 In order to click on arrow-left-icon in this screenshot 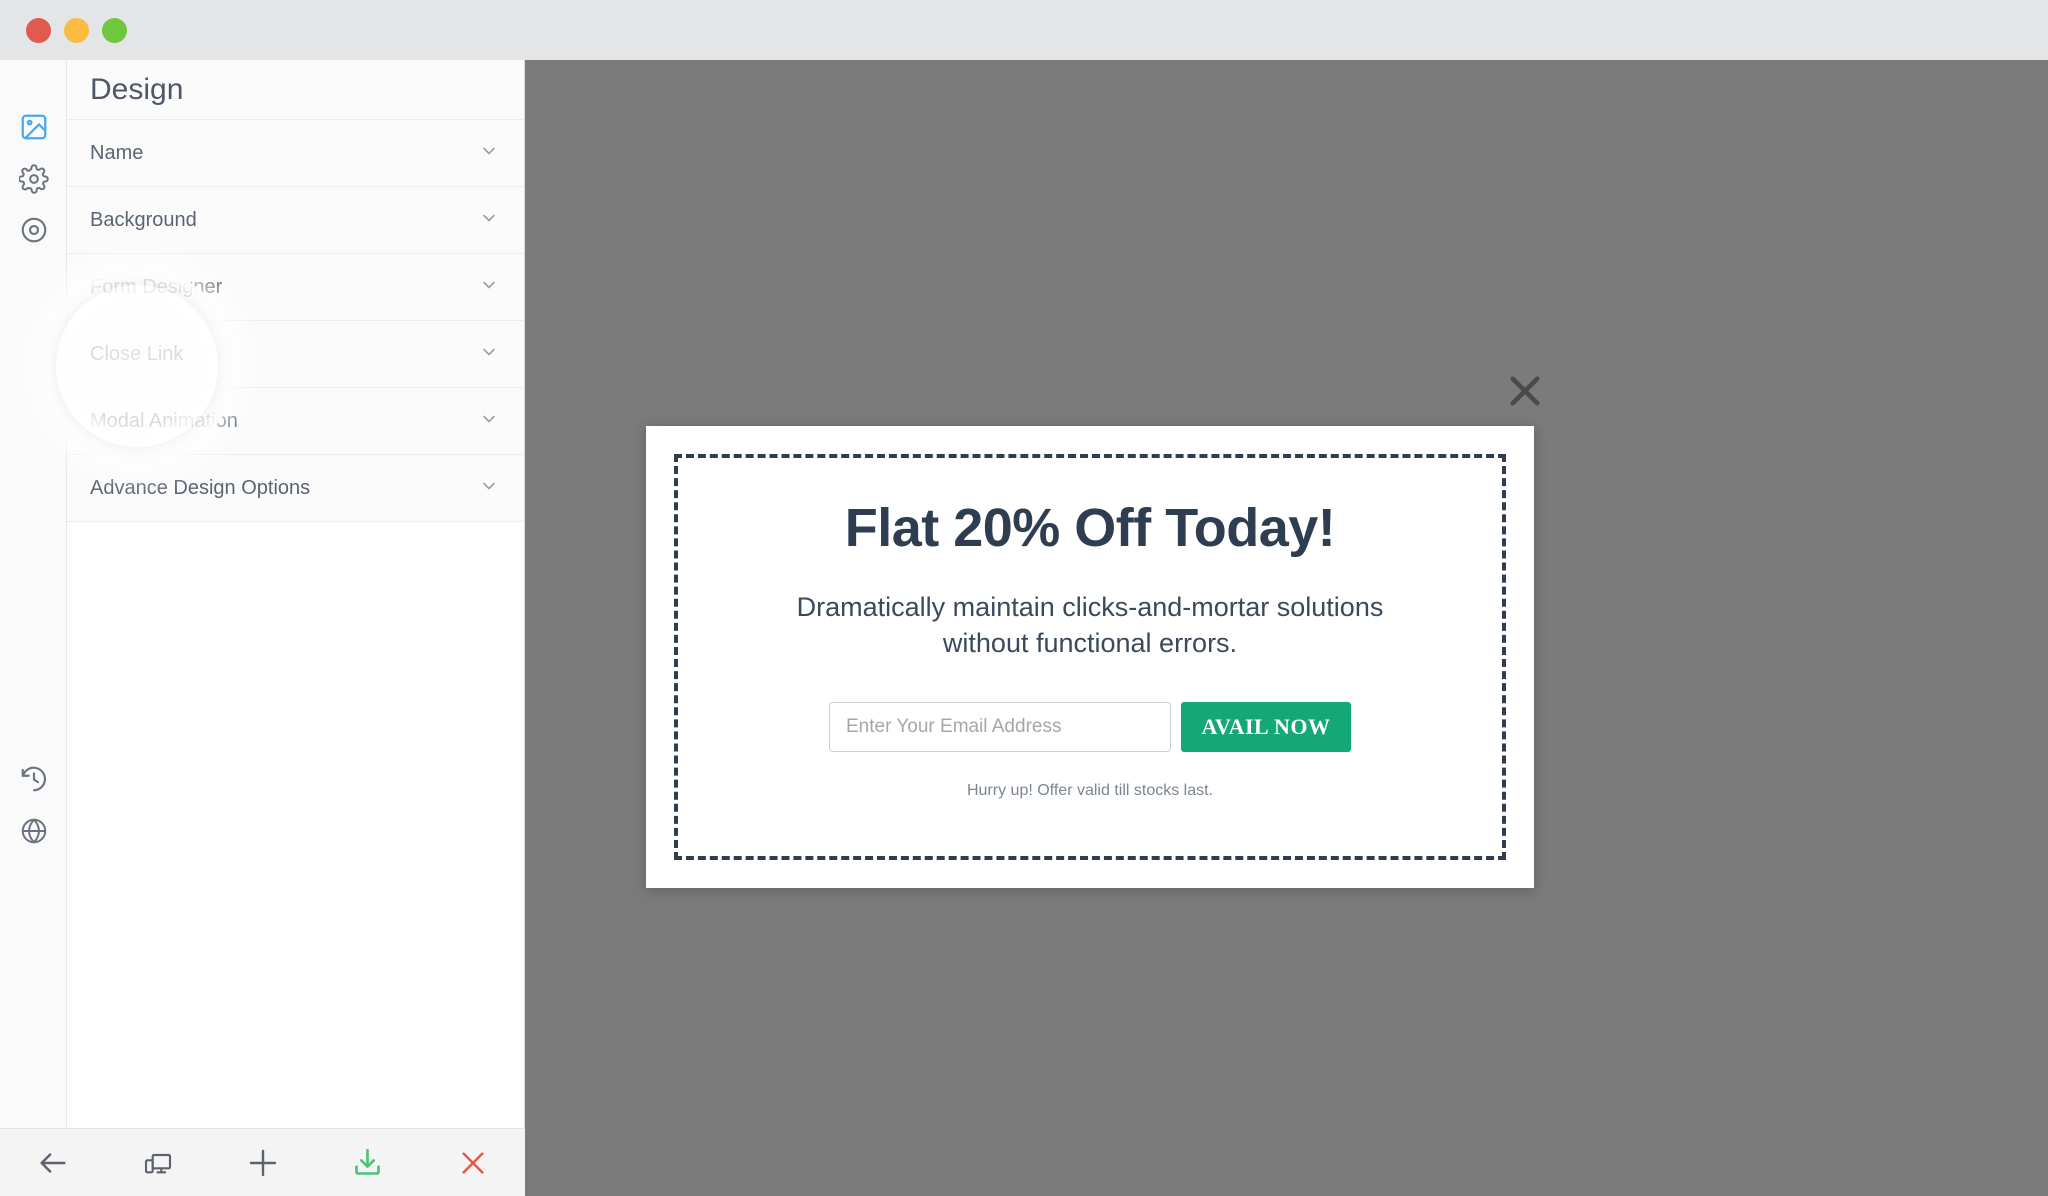, I will do `click(53, 1163)`.